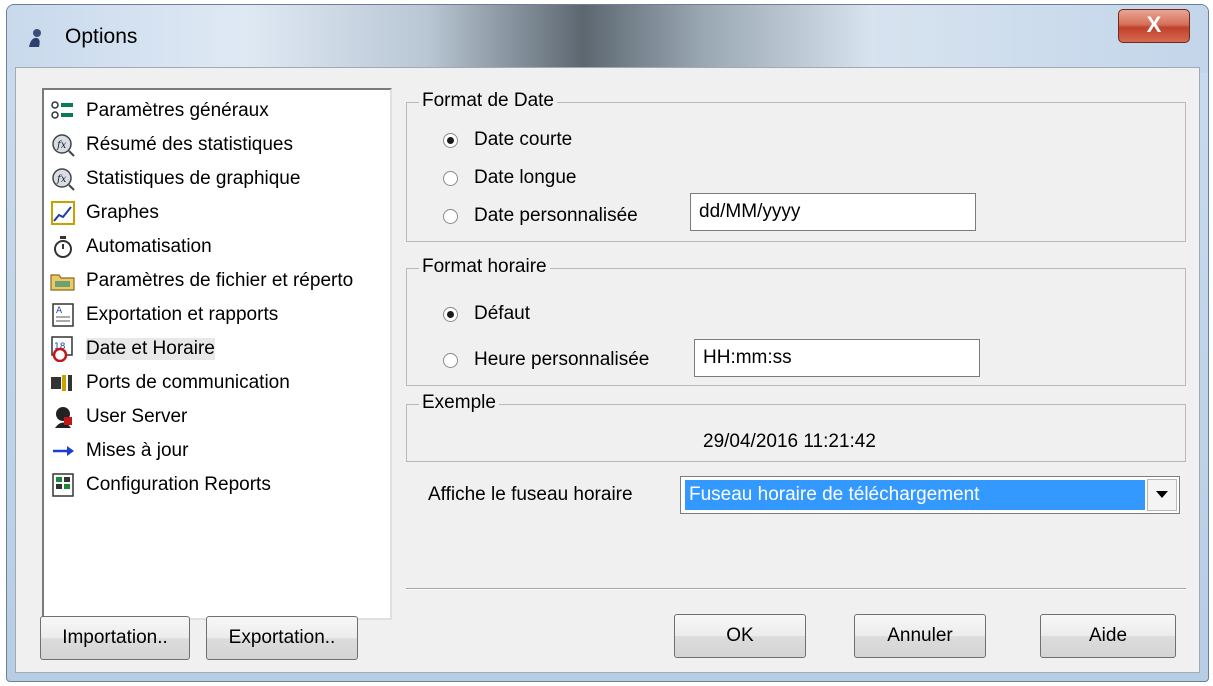 The height and width of the screenshot is (686, 1213). Describe the element at coordinates (115, 638) in the screenshot. I see `import-button: Importation..` at that location.